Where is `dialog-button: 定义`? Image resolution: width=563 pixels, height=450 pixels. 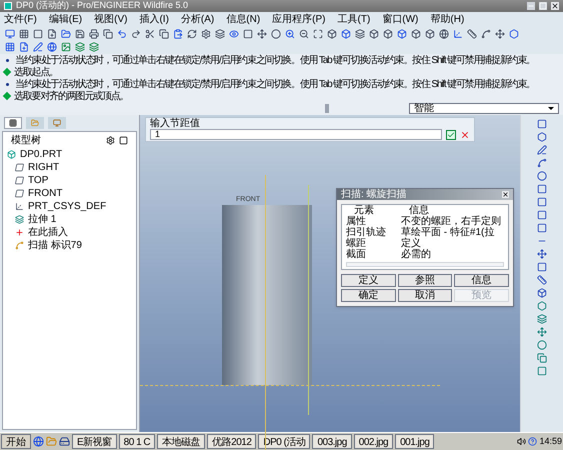
dialog-button: 定义 is located at coordinates (368, 280).